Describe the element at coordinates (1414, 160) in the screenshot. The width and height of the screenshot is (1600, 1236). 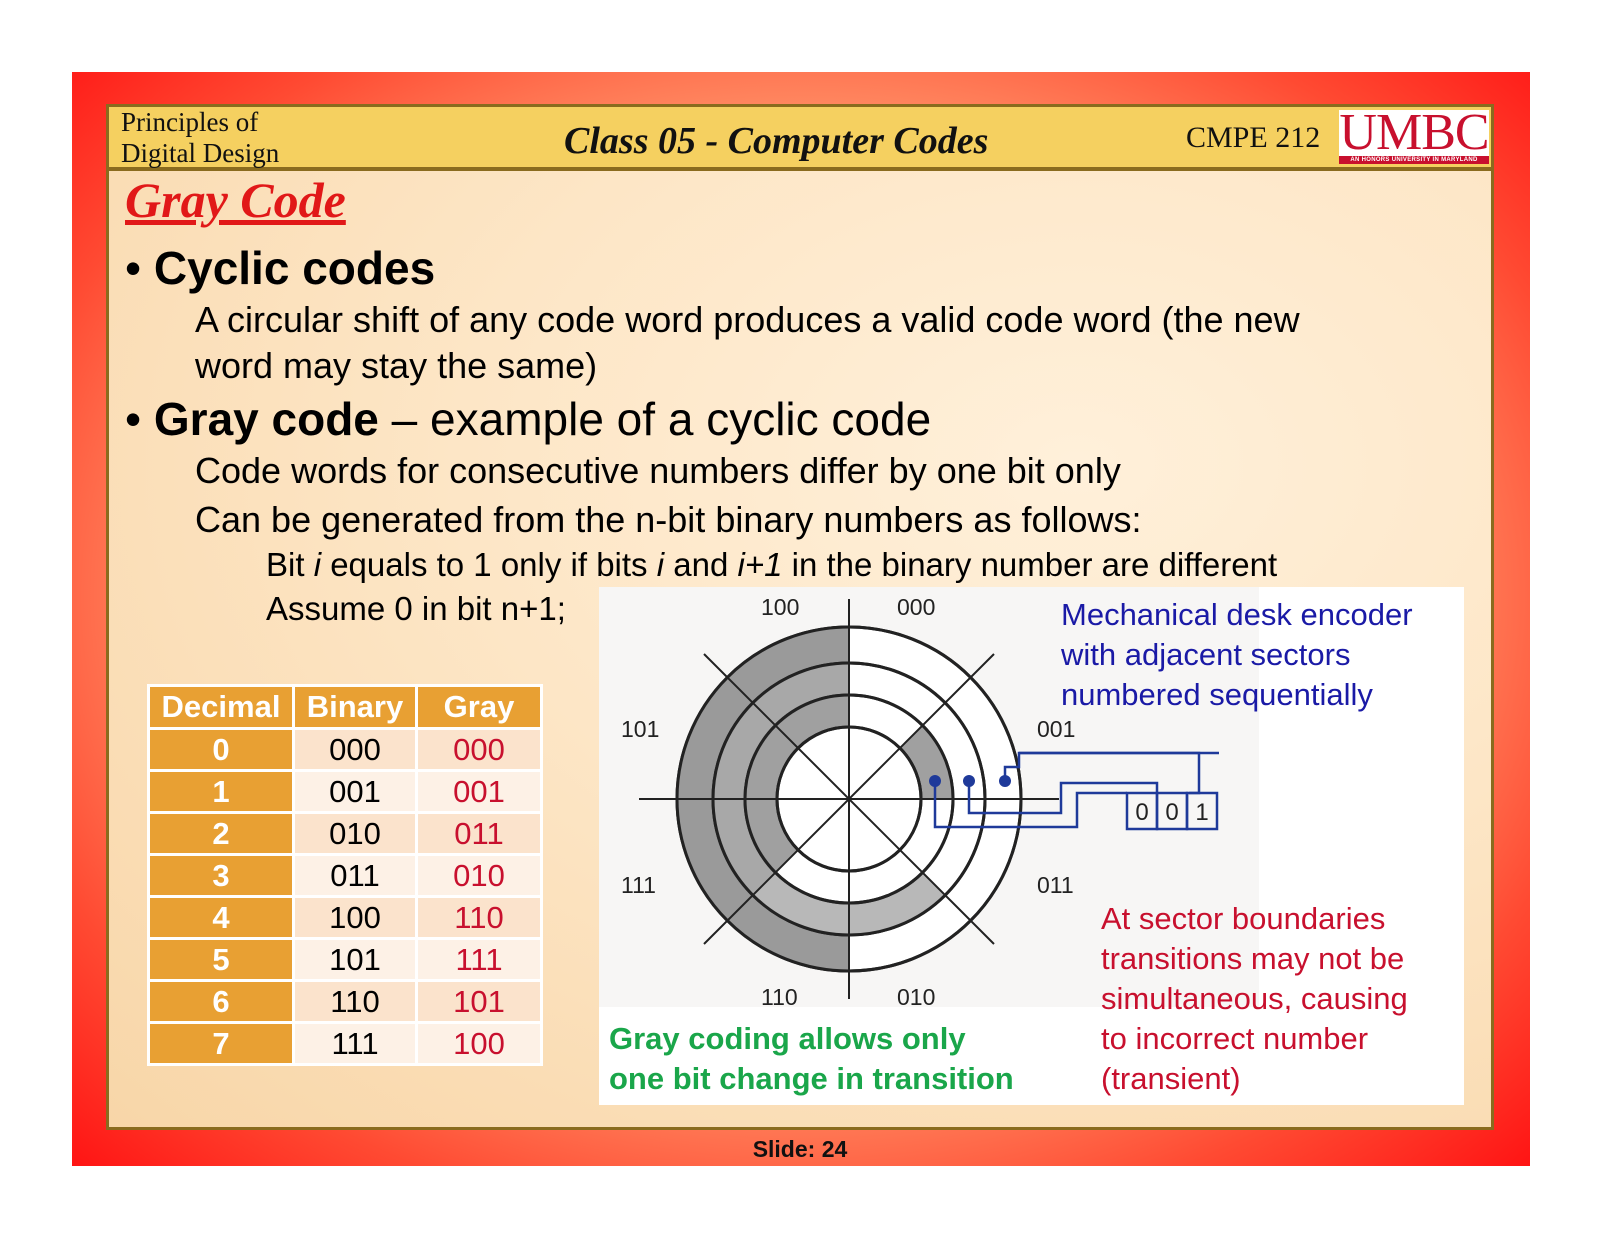
I see `logo-tagline: AN HONORS UNIVERSITY IN MARYLAND` at that location.